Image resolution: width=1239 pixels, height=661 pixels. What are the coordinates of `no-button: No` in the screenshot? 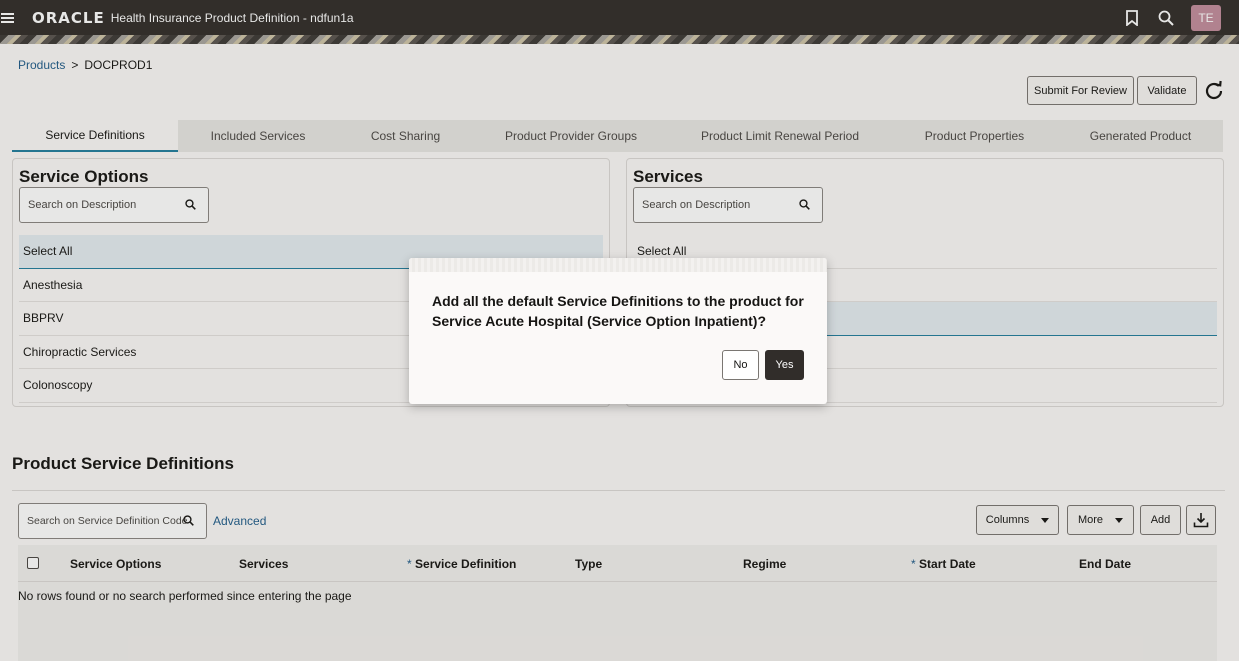 It's located at (740, 365).